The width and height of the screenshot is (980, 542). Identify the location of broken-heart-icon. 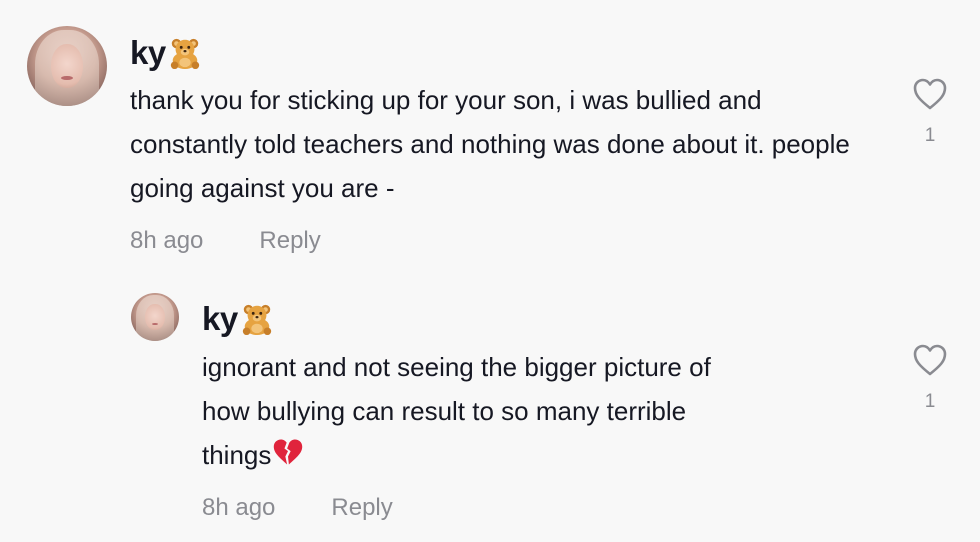
(288, 452).